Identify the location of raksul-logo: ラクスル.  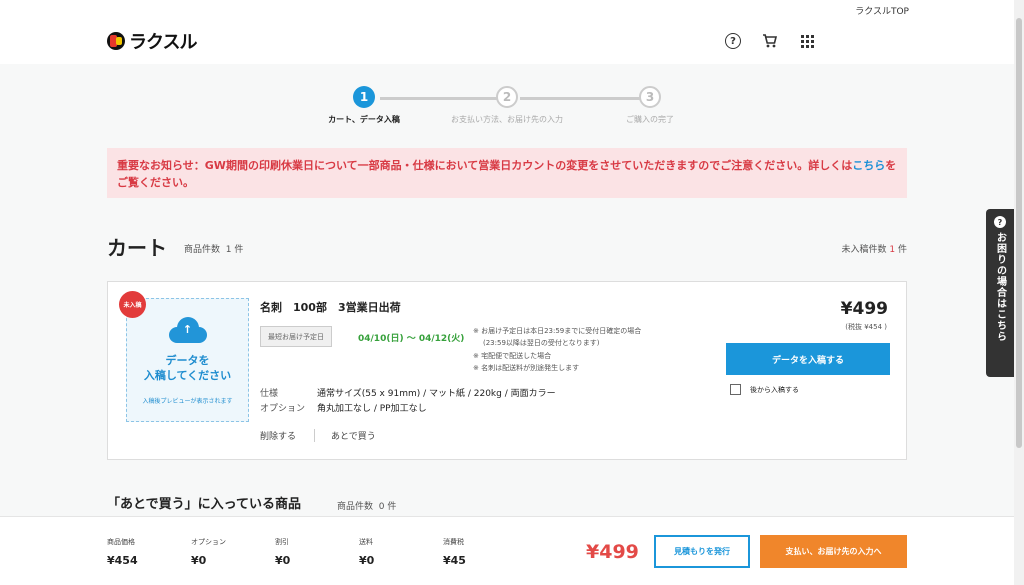
(152, 41).